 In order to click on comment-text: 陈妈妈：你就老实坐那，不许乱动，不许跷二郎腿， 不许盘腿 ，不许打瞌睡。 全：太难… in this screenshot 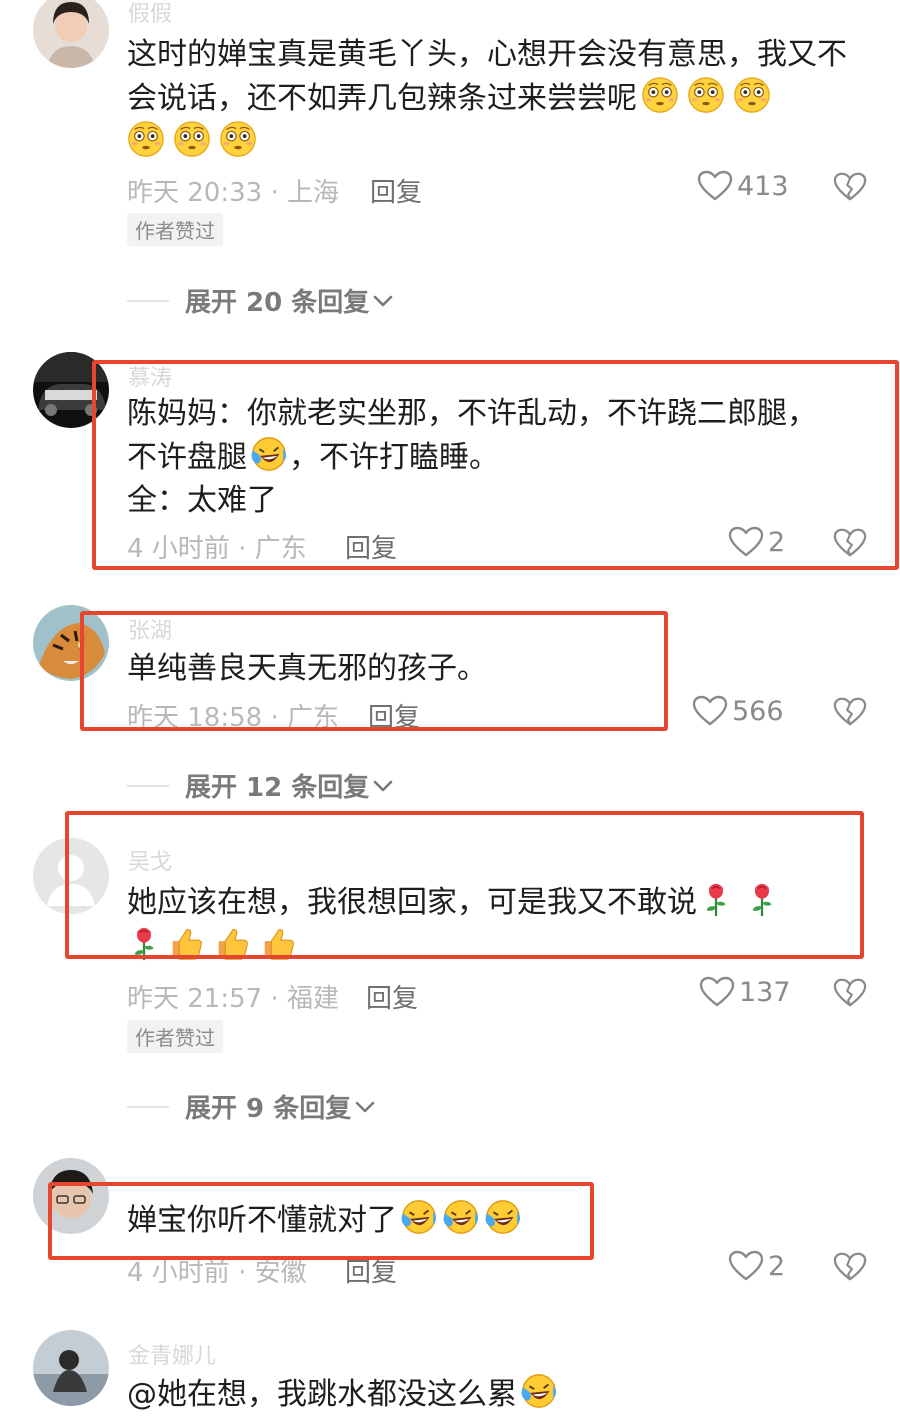, I will do `click(497, 457)`.